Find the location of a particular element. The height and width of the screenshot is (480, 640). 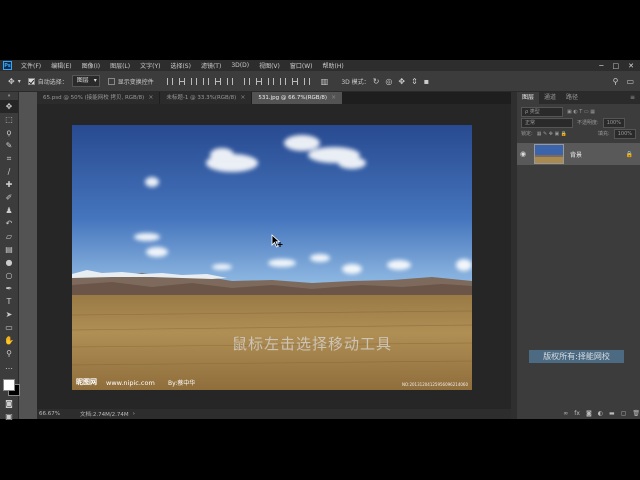

auto-align-icon: ▥ is located at coordinates (325, 81).